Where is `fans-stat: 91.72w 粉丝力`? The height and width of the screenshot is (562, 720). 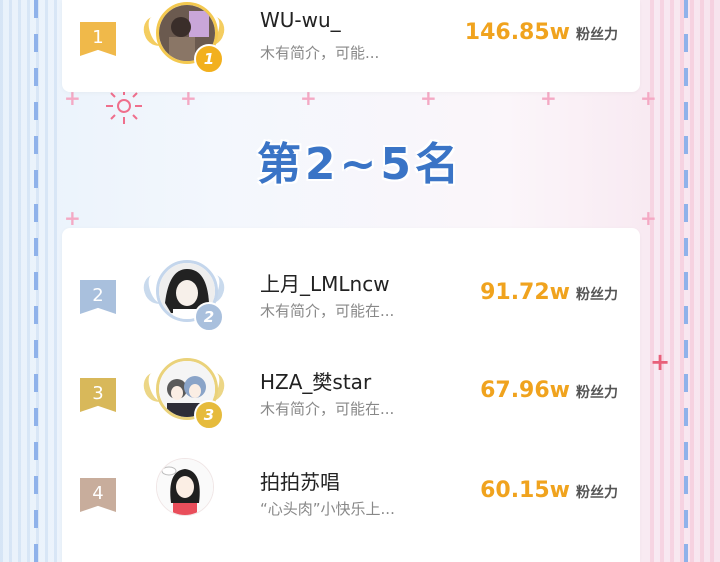 fans-stat: 91.72w 粉丝力 is located at coordinates (549, 292).